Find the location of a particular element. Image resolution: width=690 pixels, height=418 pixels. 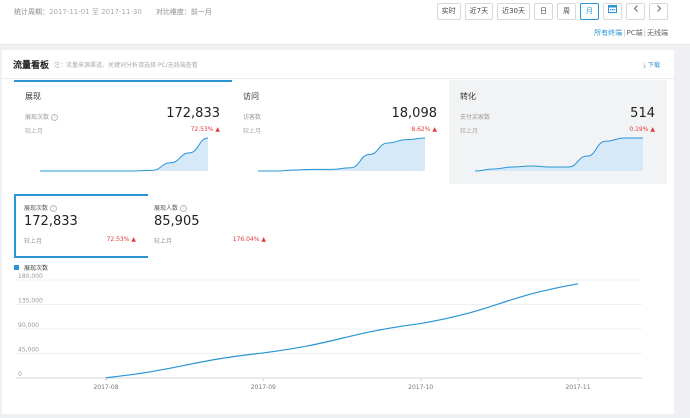

period-buttons: 实时 近7天 近30天 日 周 月 is located at coordinates (552, 11).